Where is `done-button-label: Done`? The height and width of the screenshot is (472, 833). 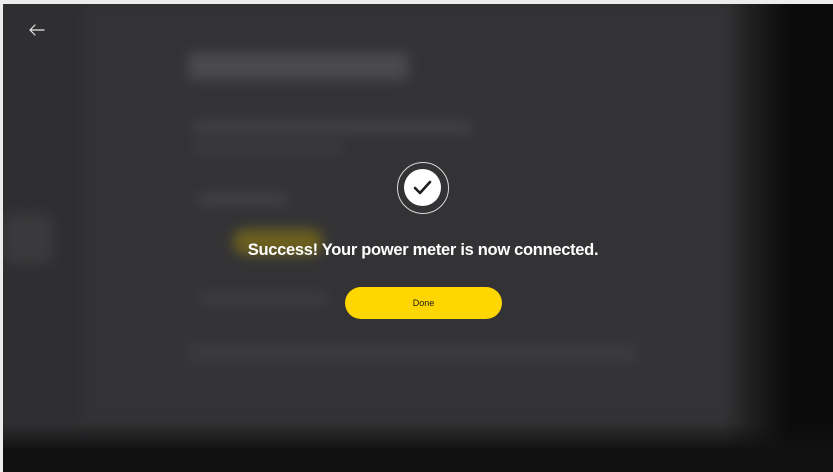 done-button-label: Done is located at coordinates (423, 303).